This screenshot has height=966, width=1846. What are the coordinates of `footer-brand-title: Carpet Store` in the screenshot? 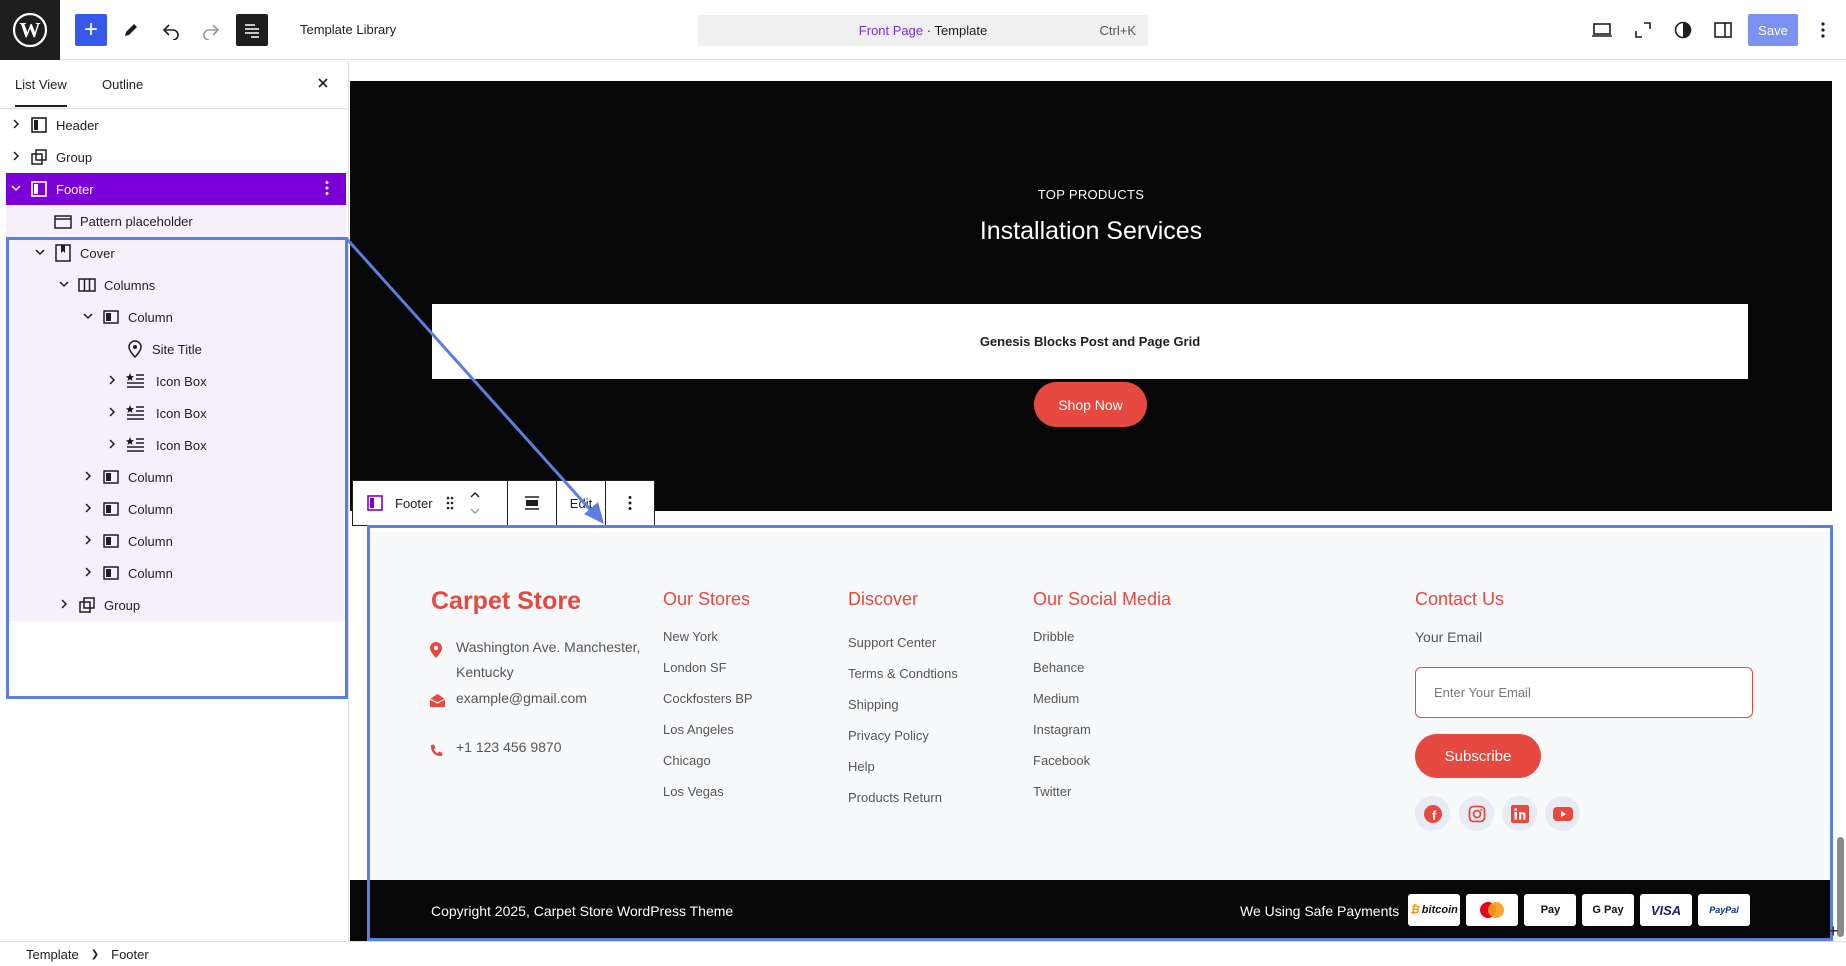 It's located at (506, 601).